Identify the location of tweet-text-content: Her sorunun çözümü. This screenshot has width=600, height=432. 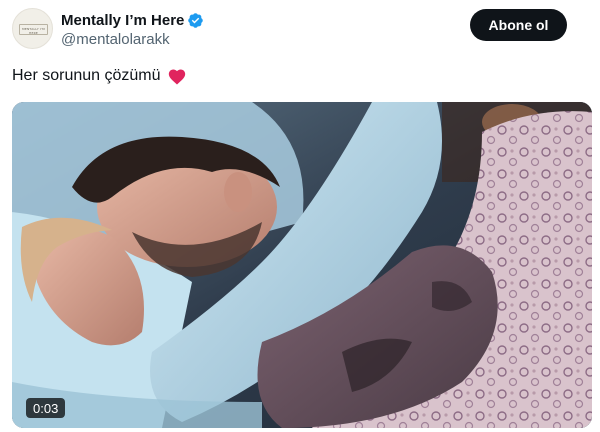
(86, 75).